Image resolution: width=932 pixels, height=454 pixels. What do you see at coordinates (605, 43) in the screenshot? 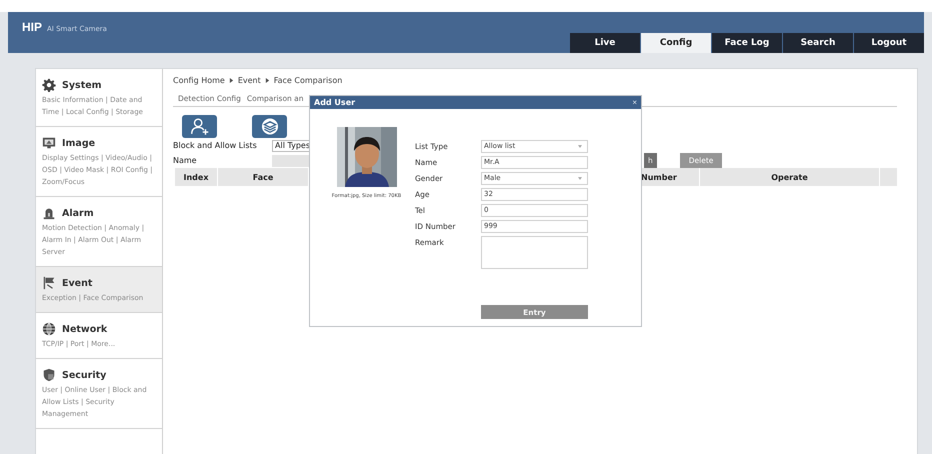
I see `nav-tab: Live` at bounding box center [605, 43].